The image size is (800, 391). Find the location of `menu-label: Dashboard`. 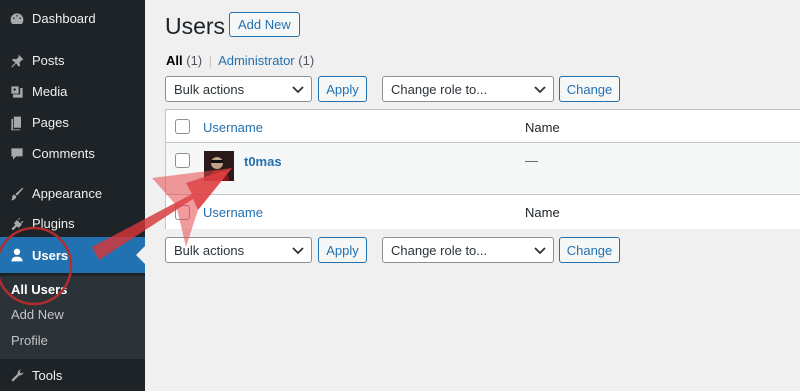

menu-label: Dashboard is located at coordinates (64, 18).